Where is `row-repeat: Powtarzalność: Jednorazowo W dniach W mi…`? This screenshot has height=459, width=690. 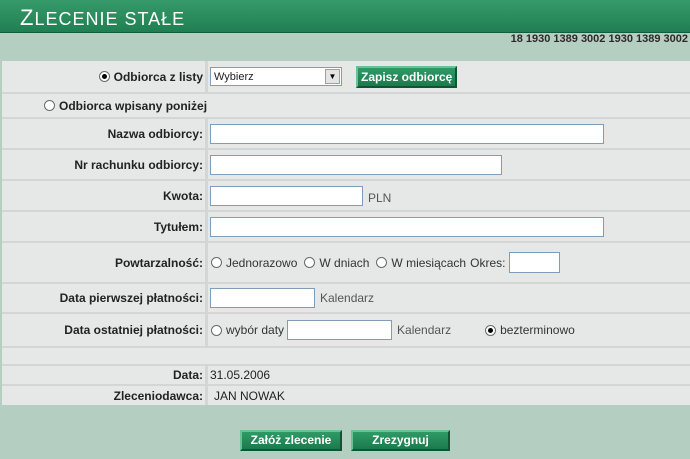 row-repeat: Powtarzalność: Jednorazowo W dniach W mi… is located at coordinates (346, 262).